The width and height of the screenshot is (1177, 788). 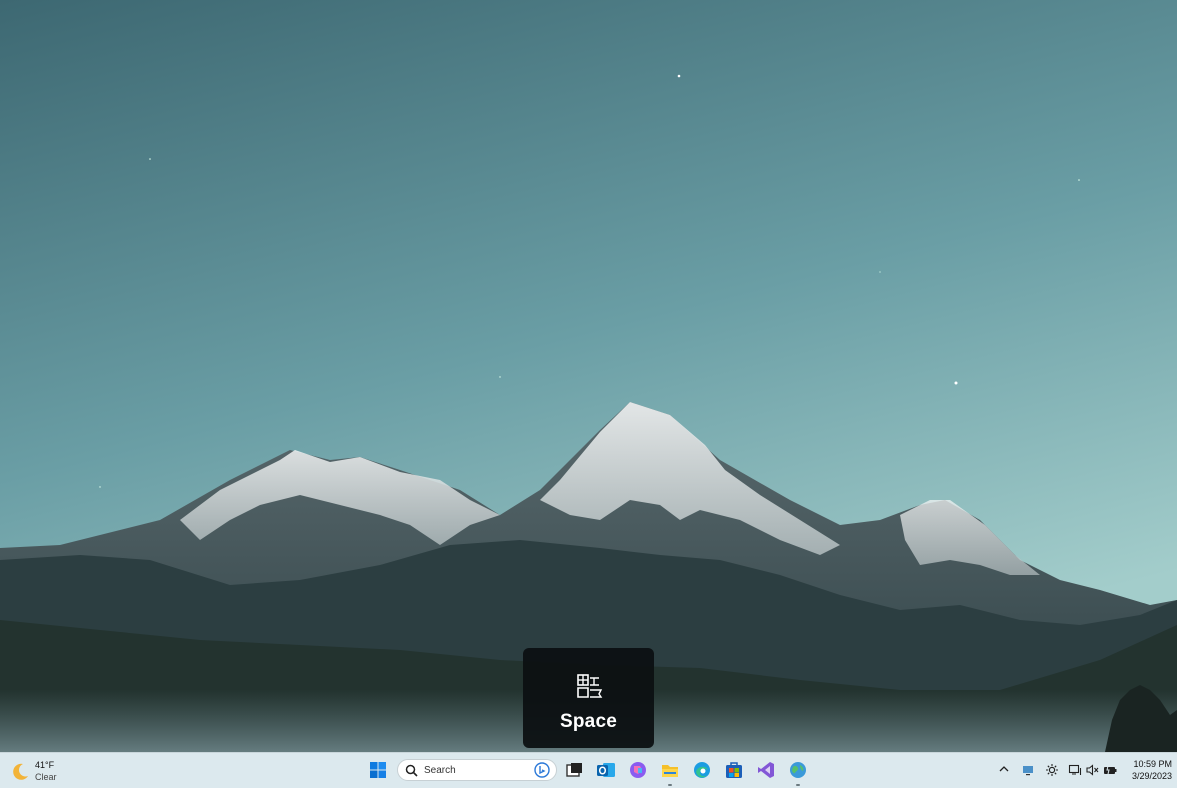 I want to click on folder-icon, so click(x=670, y=771).